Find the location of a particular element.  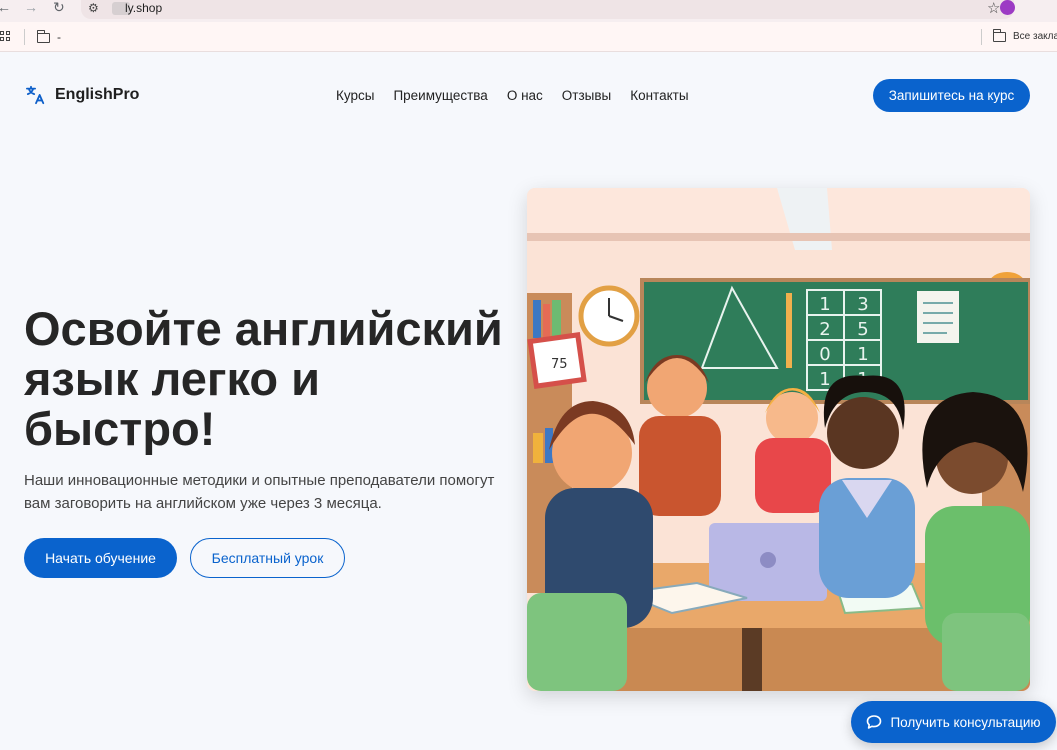

free-lesson-button: Бесплатный урок is located at coordinates (267, 558).